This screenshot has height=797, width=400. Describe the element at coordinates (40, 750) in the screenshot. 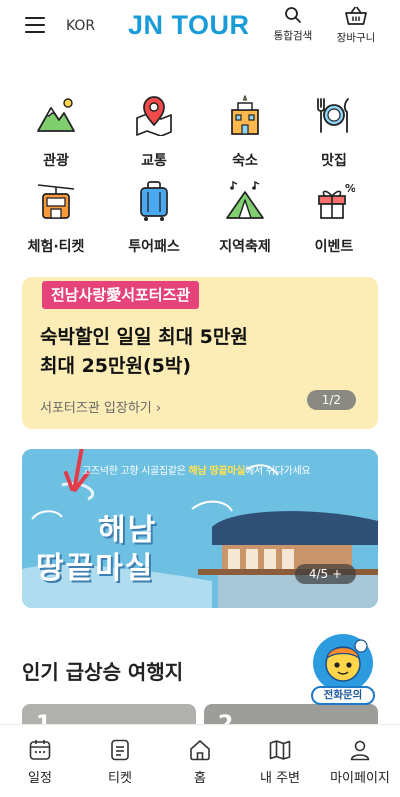

I see `calendar-icon` at that location.